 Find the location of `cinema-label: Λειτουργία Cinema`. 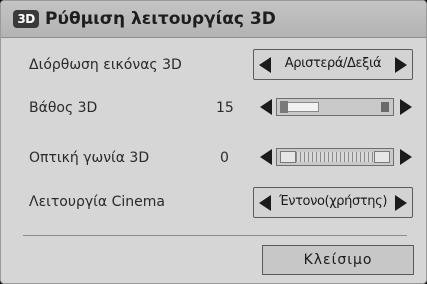

cinema-label: Λειτουργία Cinema is located at coordinates (97, 202).